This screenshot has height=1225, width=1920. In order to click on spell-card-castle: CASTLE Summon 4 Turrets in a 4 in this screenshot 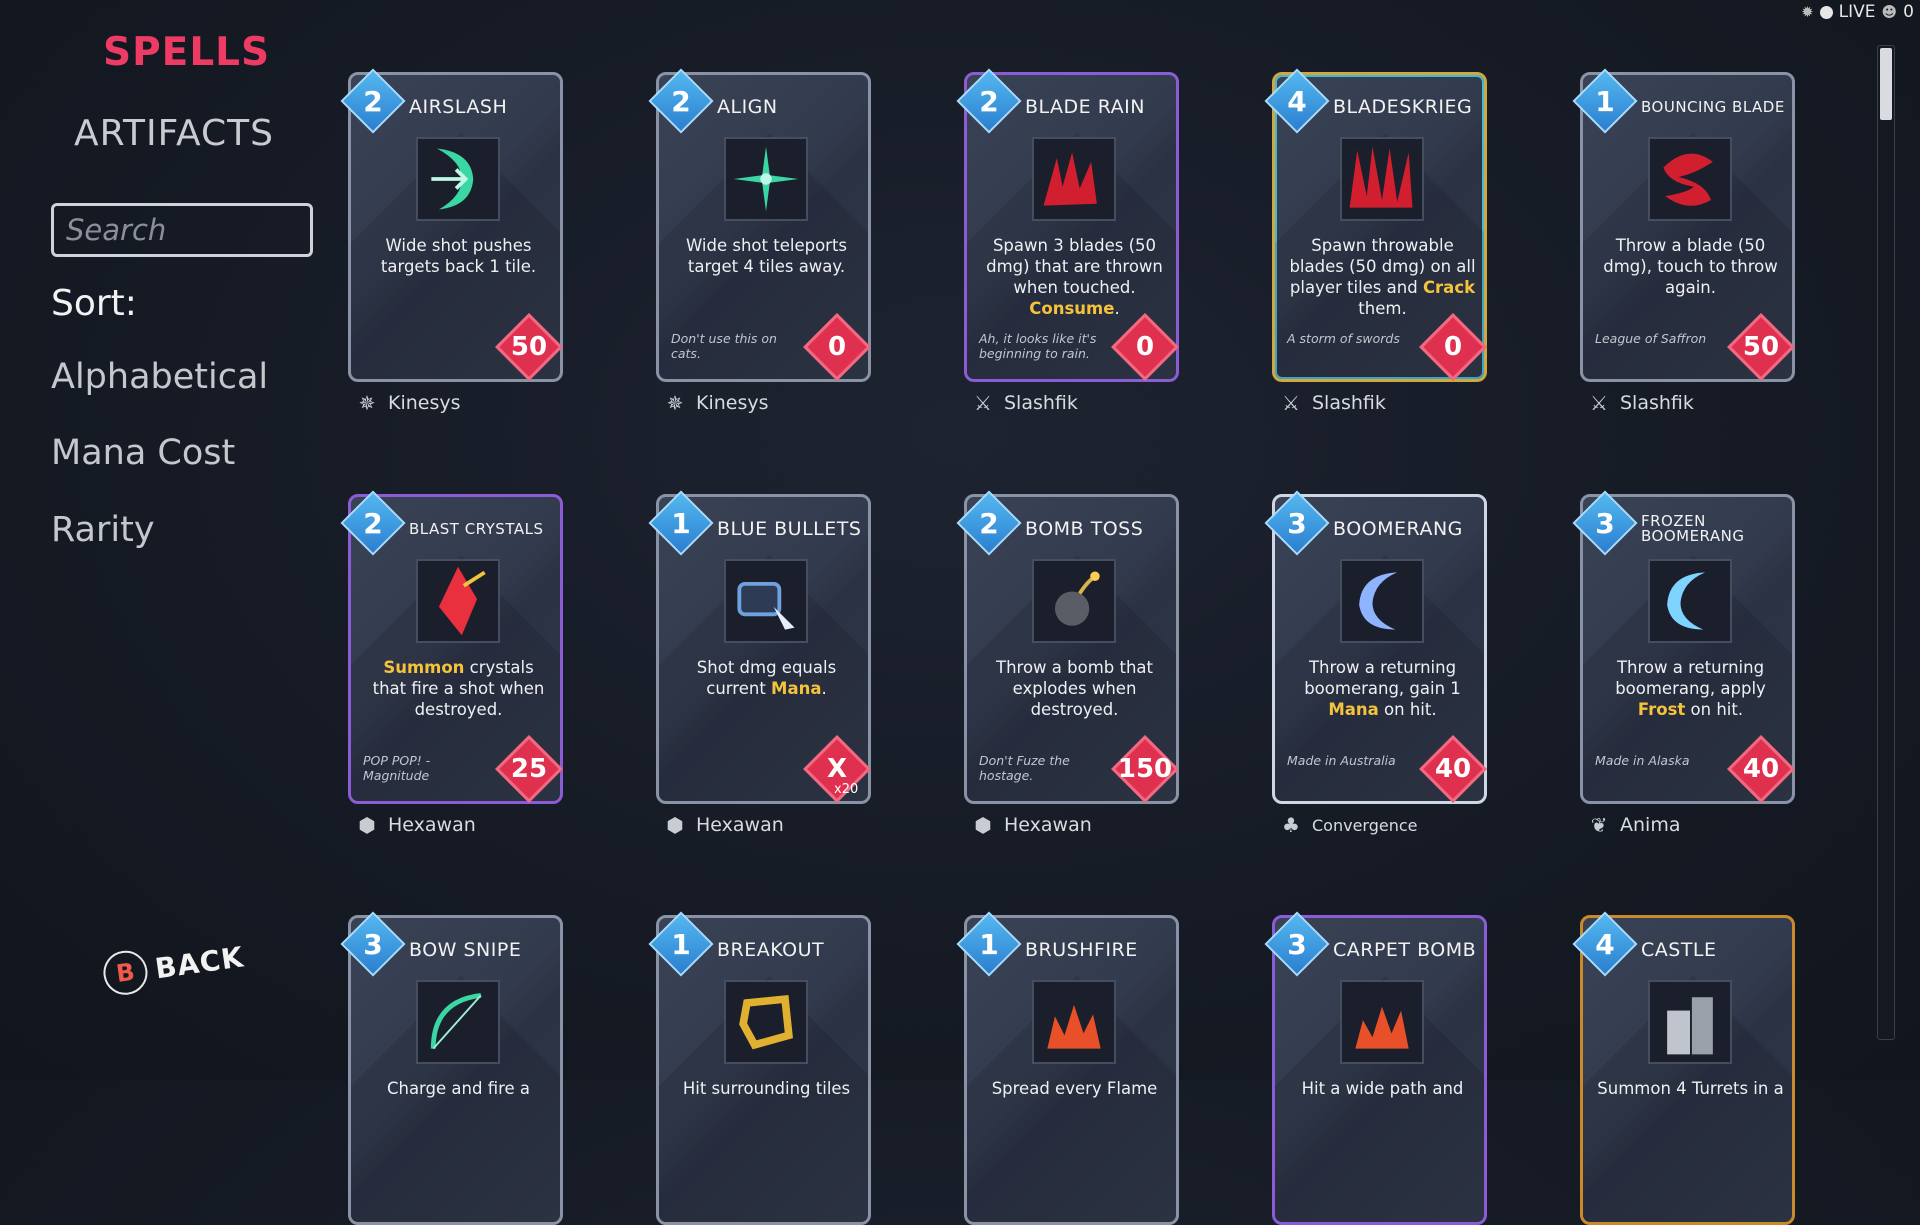, I will do `click(1683, 1068)`.